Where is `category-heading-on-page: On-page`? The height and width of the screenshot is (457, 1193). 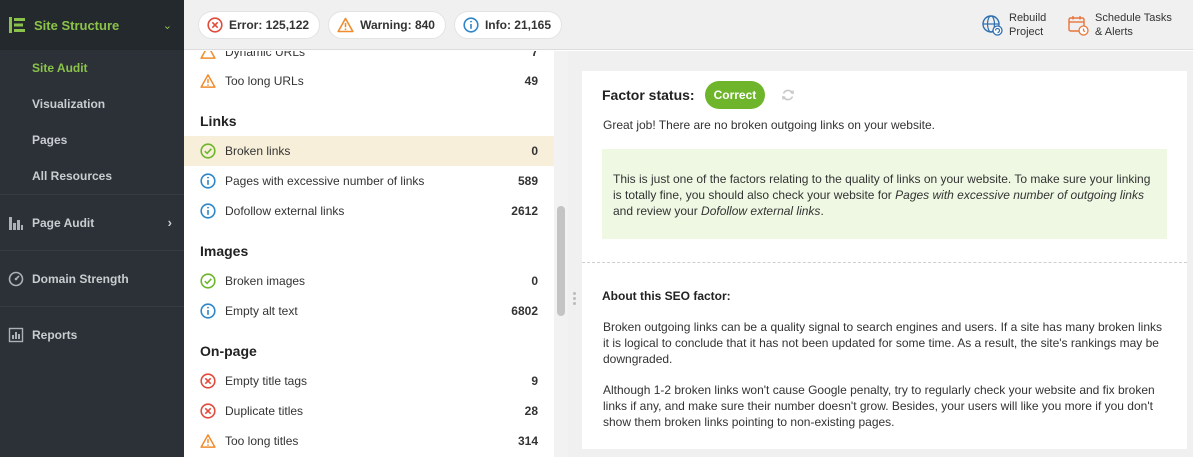
category-heading-on-page: On-page is located at coordinates (228, 351).